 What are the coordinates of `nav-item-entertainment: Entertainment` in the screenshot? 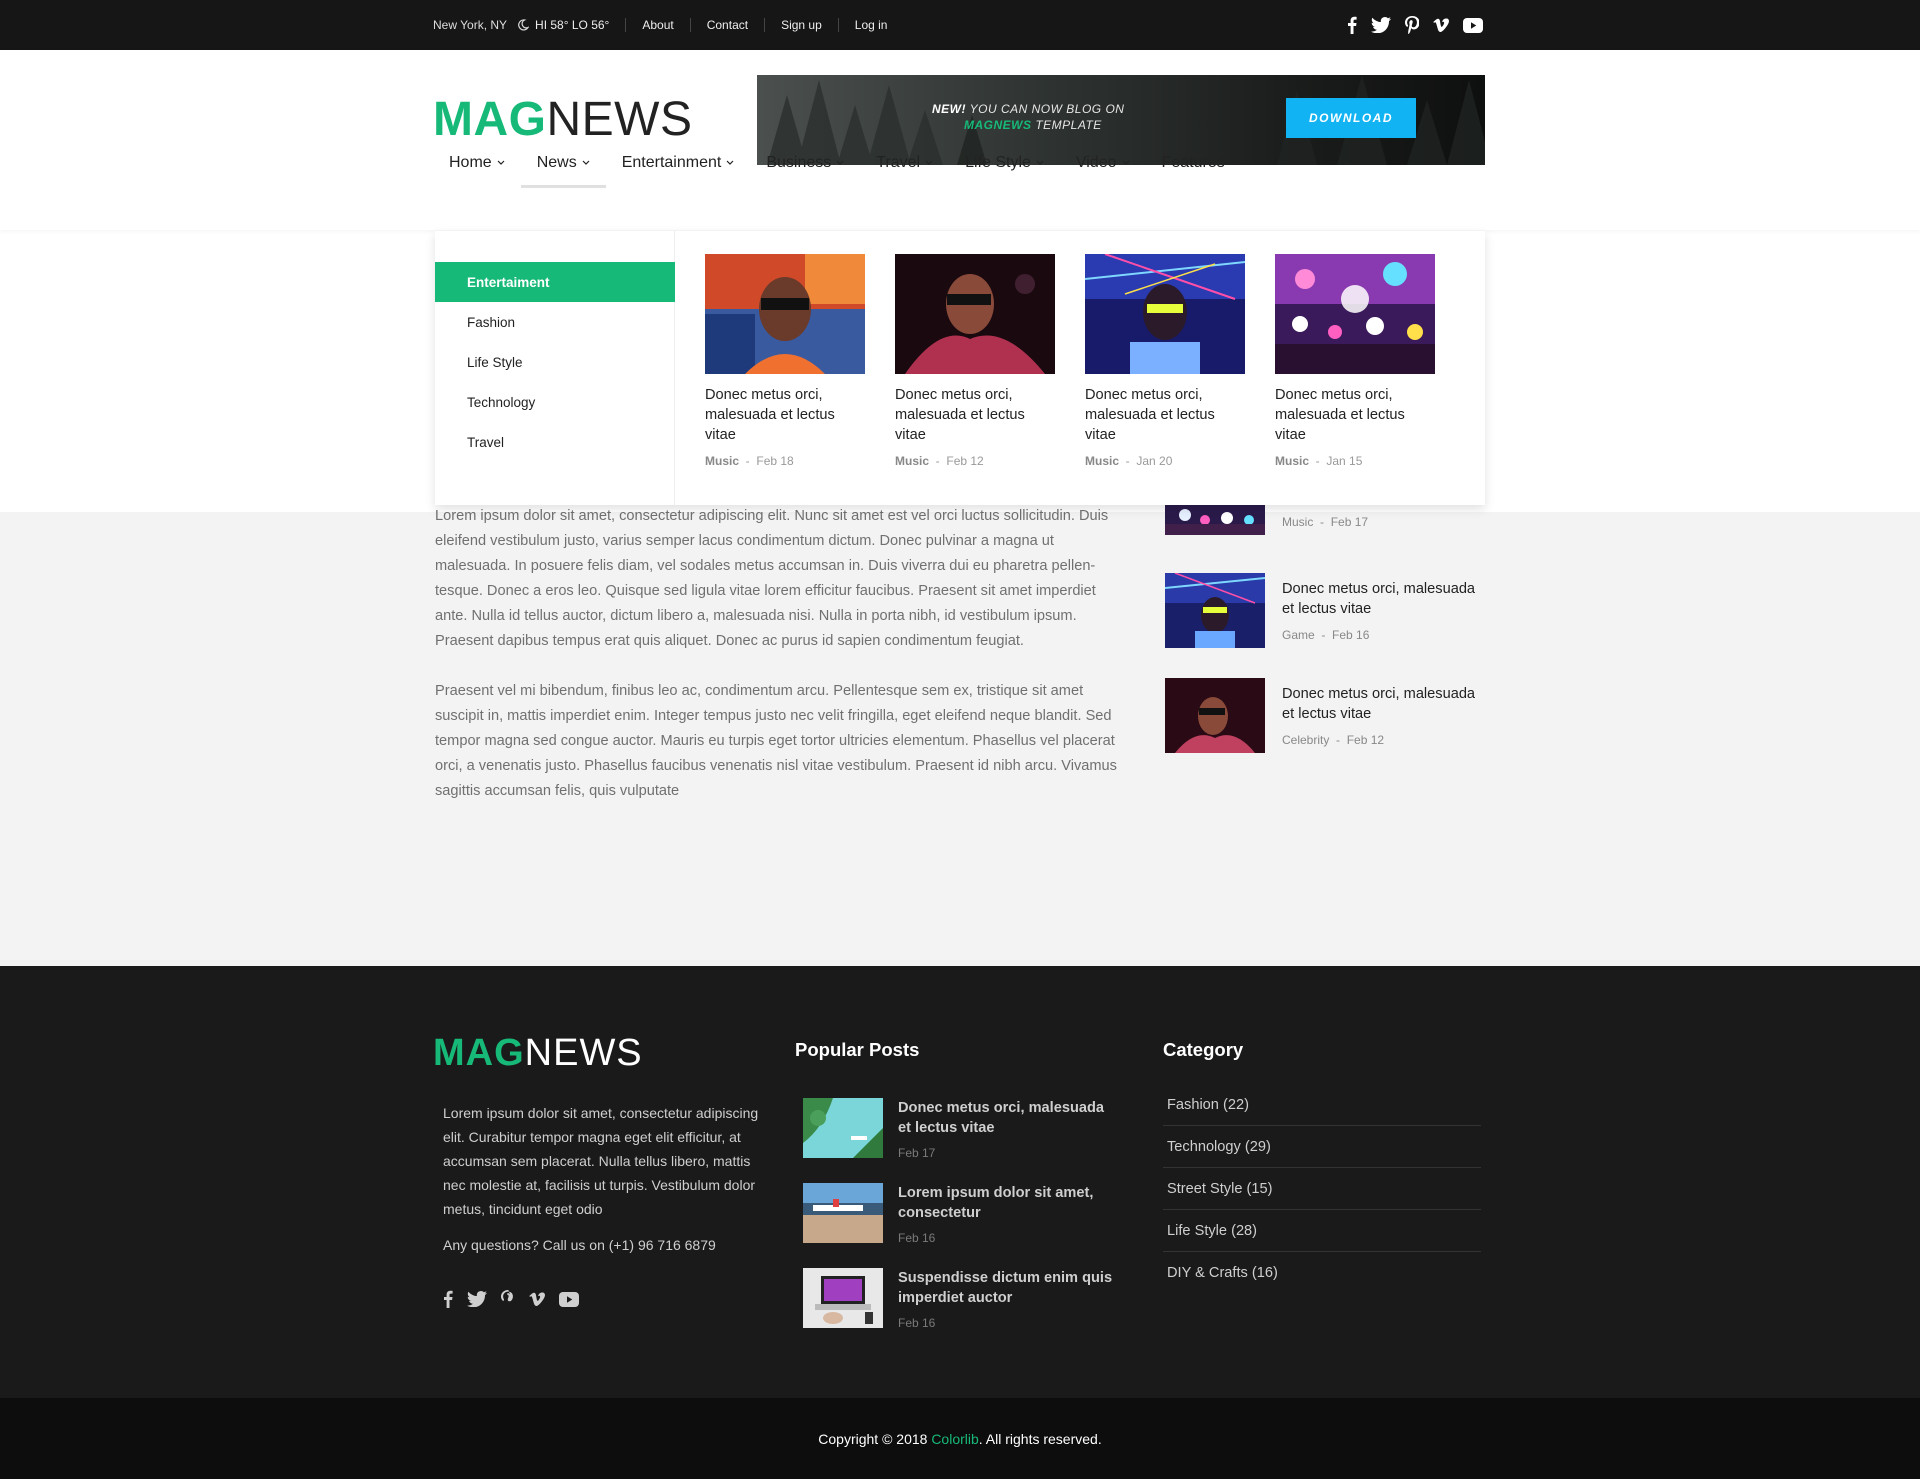 It's located at (678, 163).